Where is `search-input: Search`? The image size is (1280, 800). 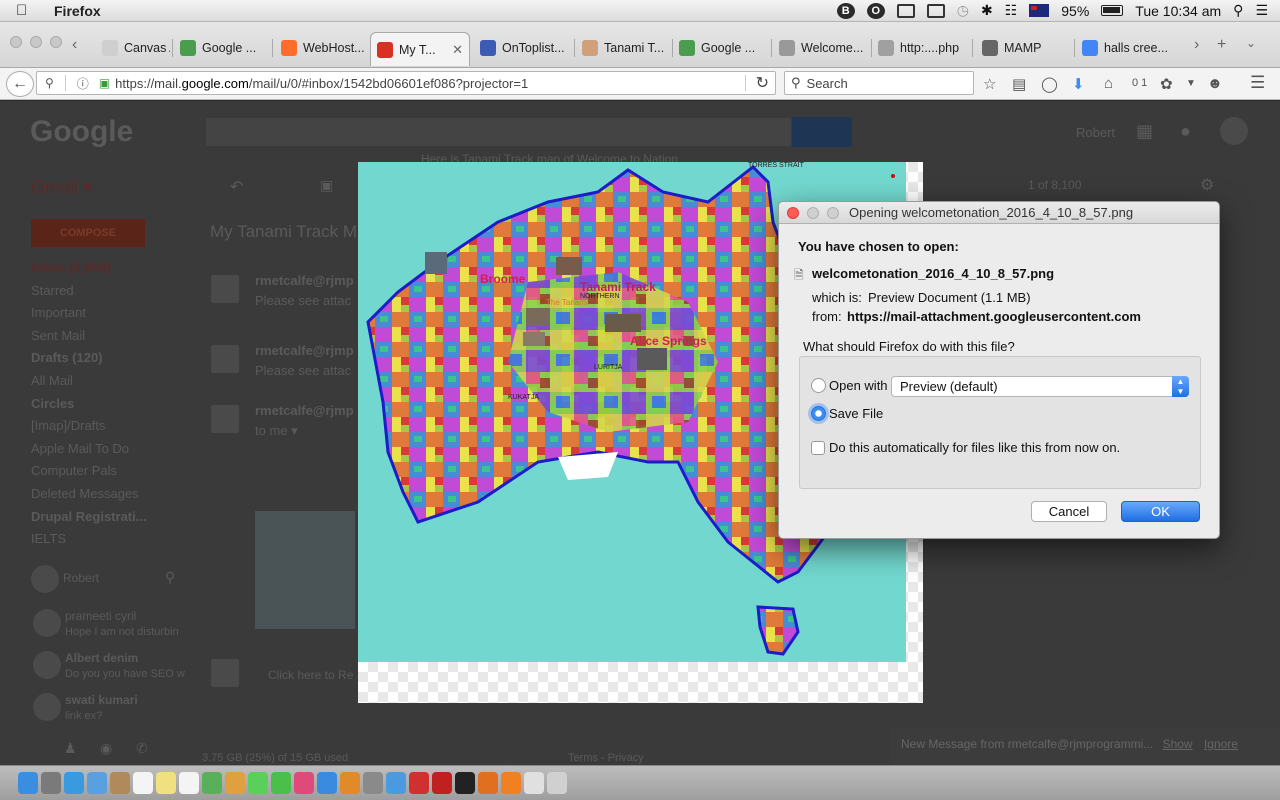 search-input: Search is located at coordinates (827, 83).